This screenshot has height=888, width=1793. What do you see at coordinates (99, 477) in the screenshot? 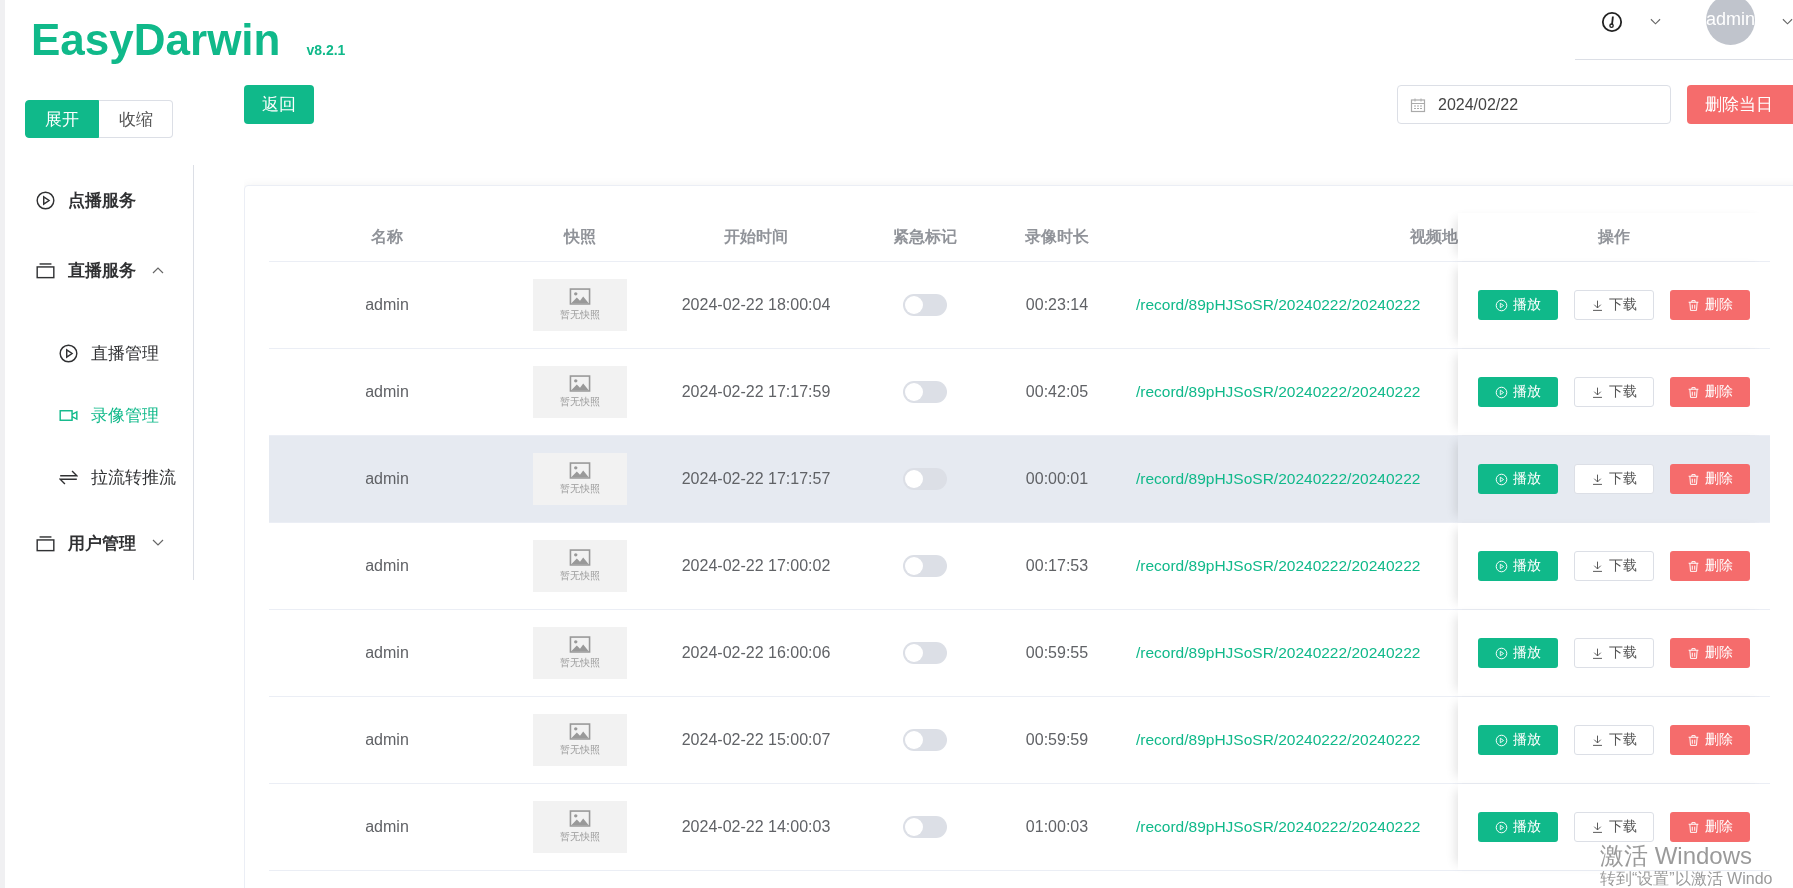
I see `menu-item: 拉流转推流` at bounding box center [99, 477].